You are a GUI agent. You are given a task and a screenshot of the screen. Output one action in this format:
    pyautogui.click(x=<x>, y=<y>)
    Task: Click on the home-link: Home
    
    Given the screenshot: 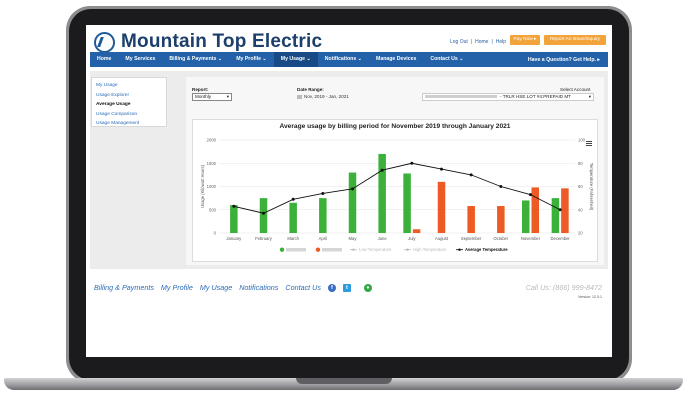 What is the action you would take?
    pyautogui.click(x=481, y=42)
    